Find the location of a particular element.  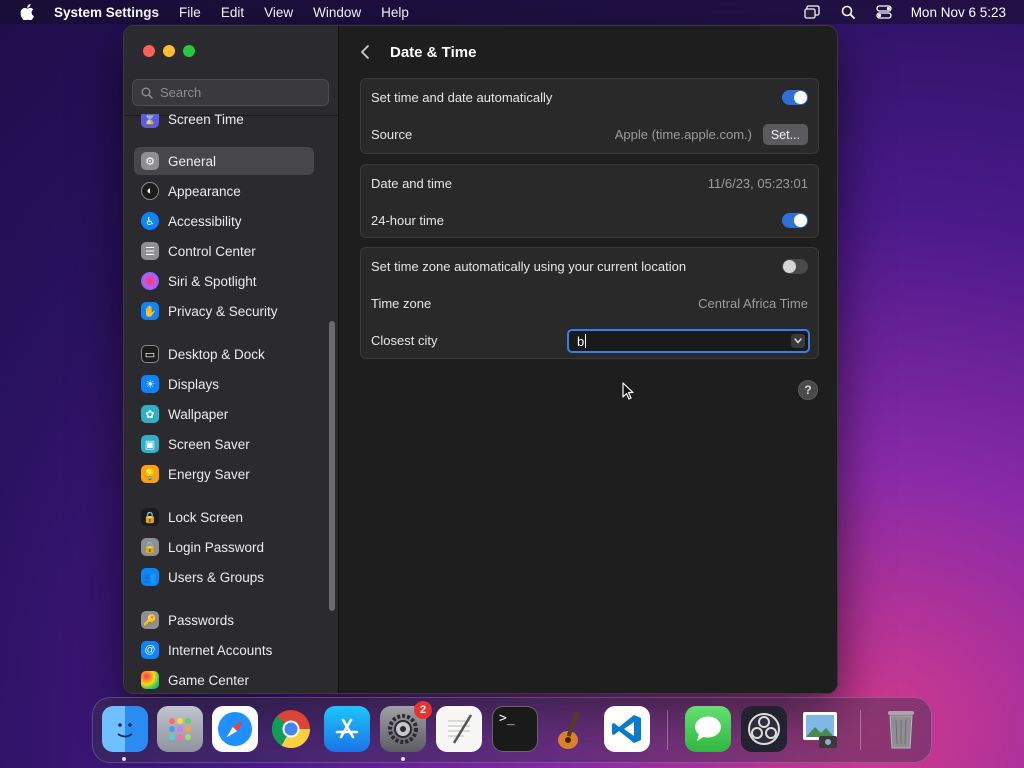

sidebar-item-appearance: ◐ Appearance is located at coordinates (224, 191).